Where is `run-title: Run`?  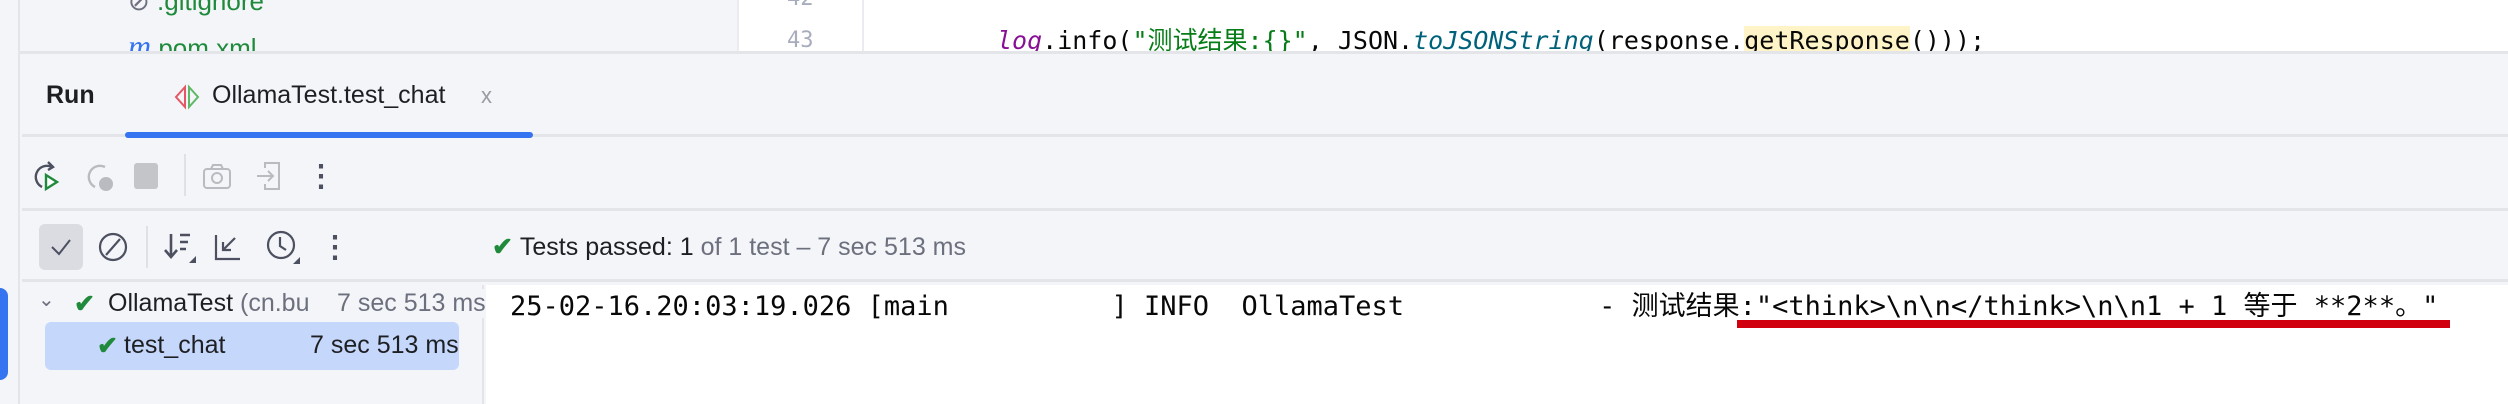
run-title: Run is located at coordinates (70, 95).